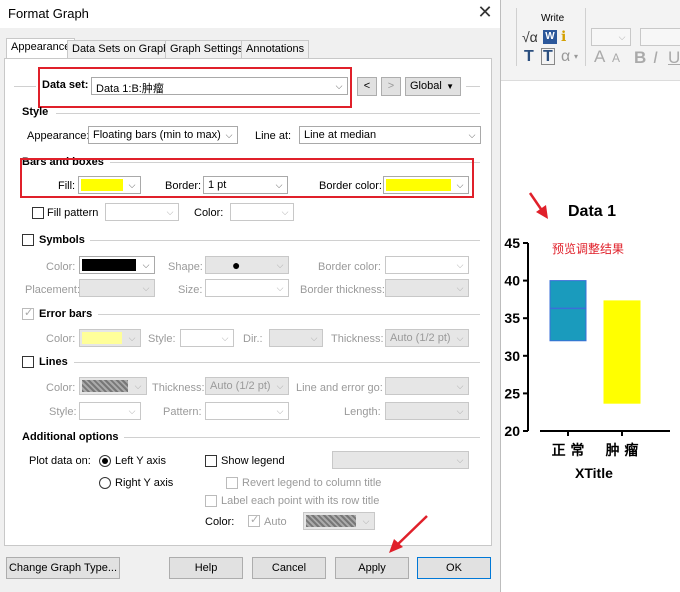 This screenshot has width=680, height=592. Describe the element at coordinates (109, 265) in the screenshot. I see `symbol-color-swatch` at that location.